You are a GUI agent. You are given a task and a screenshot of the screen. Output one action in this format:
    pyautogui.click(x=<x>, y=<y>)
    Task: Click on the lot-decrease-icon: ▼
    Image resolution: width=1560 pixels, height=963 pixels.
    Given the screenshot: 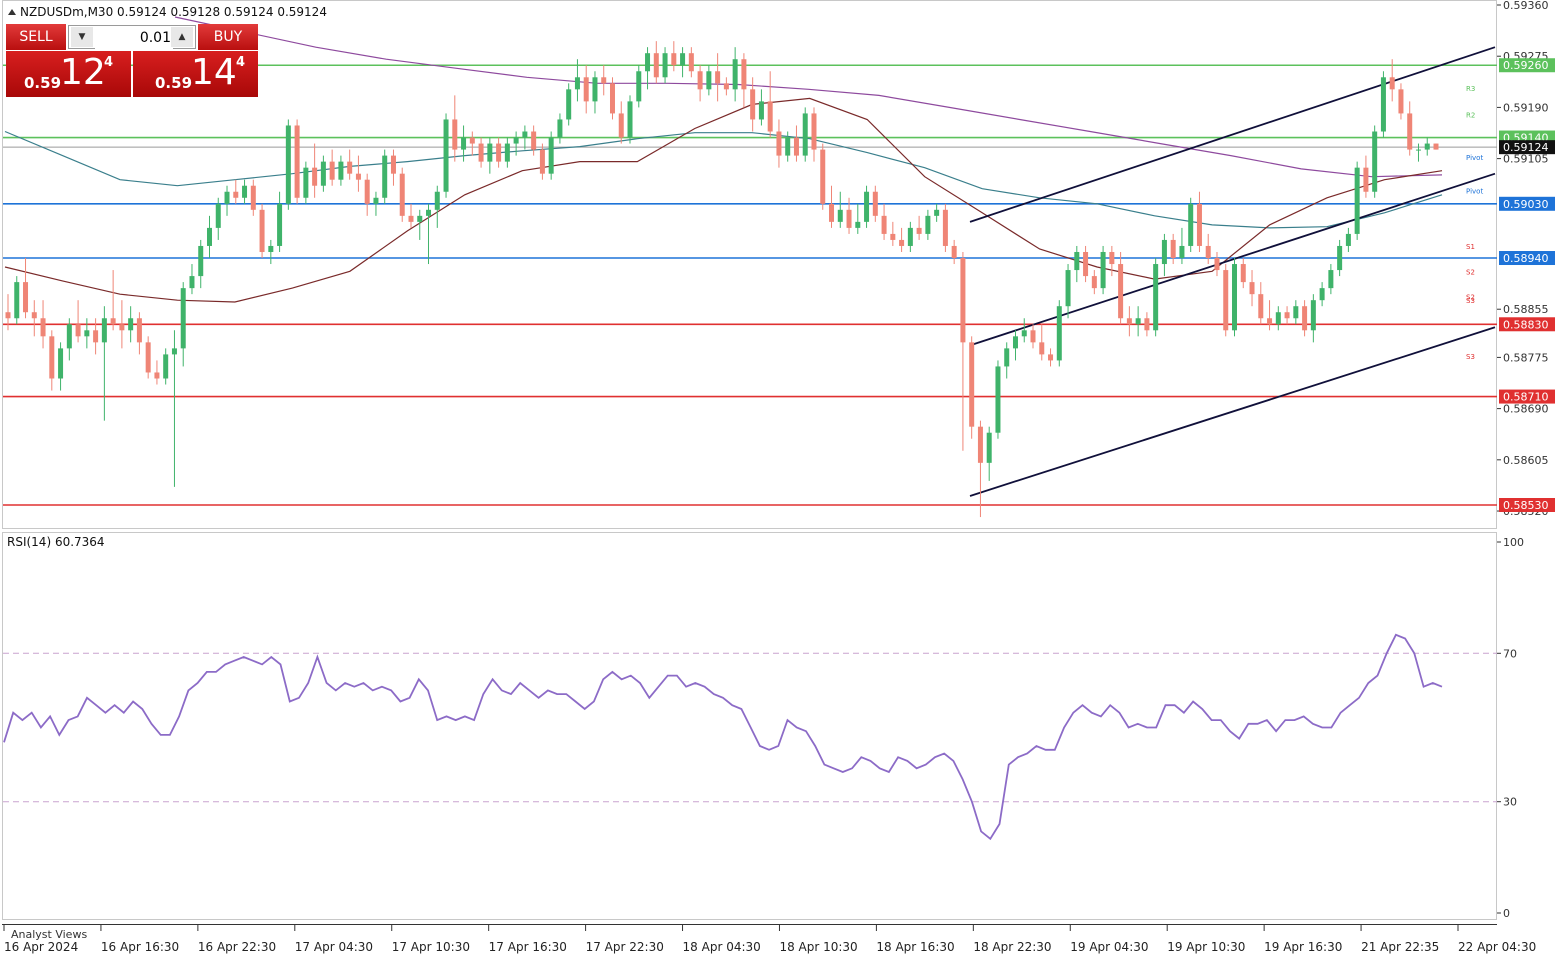 What is the action you would take?
    pyautogui.click(x=82, y=37)
    